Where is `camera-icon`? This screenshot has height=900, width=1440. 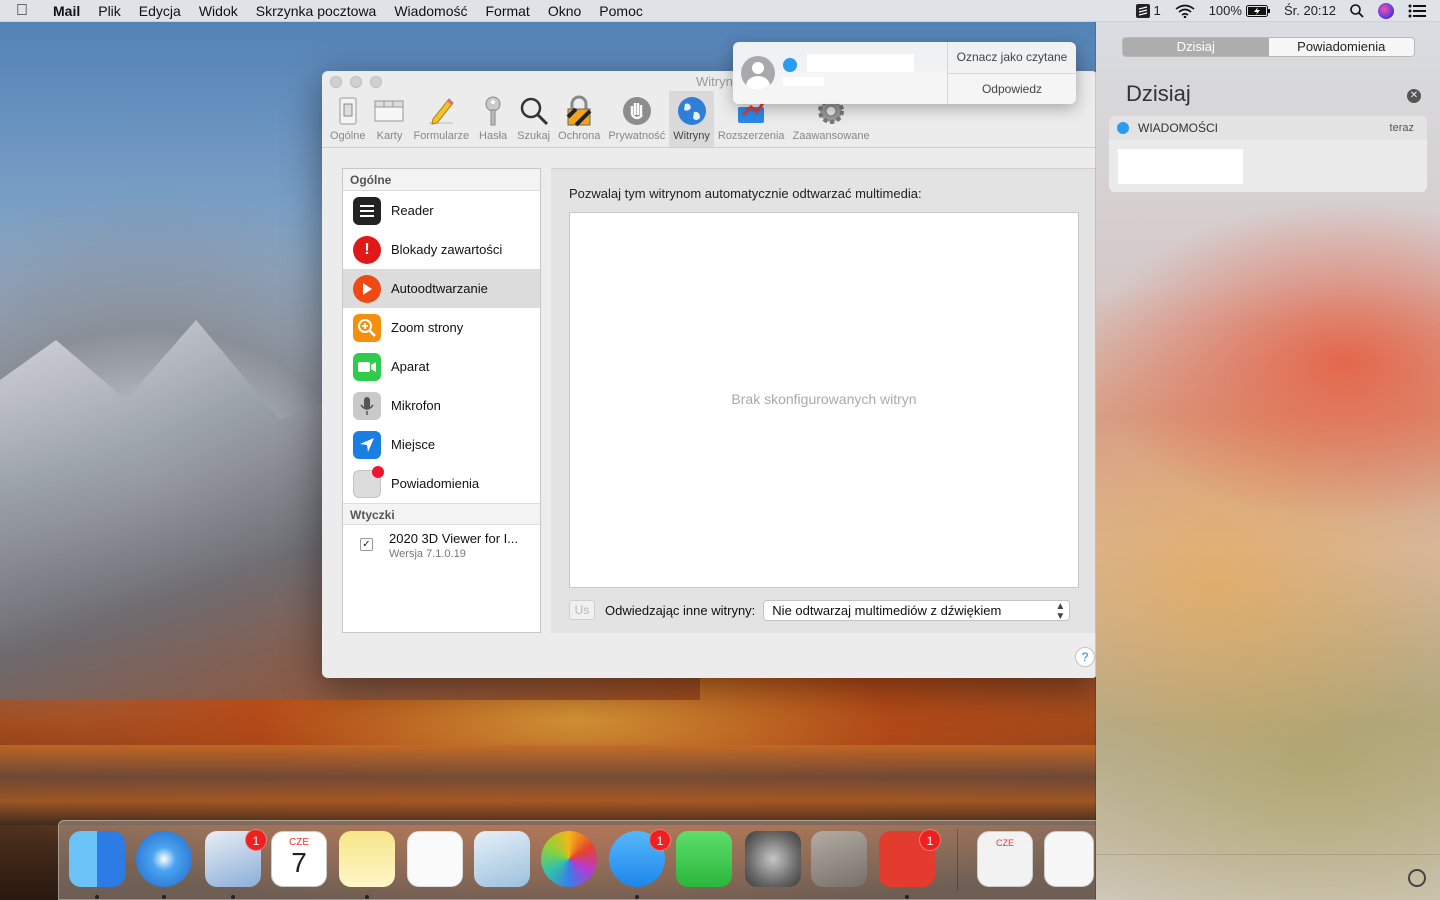 camera-icon is located at coordinates (367, 366).